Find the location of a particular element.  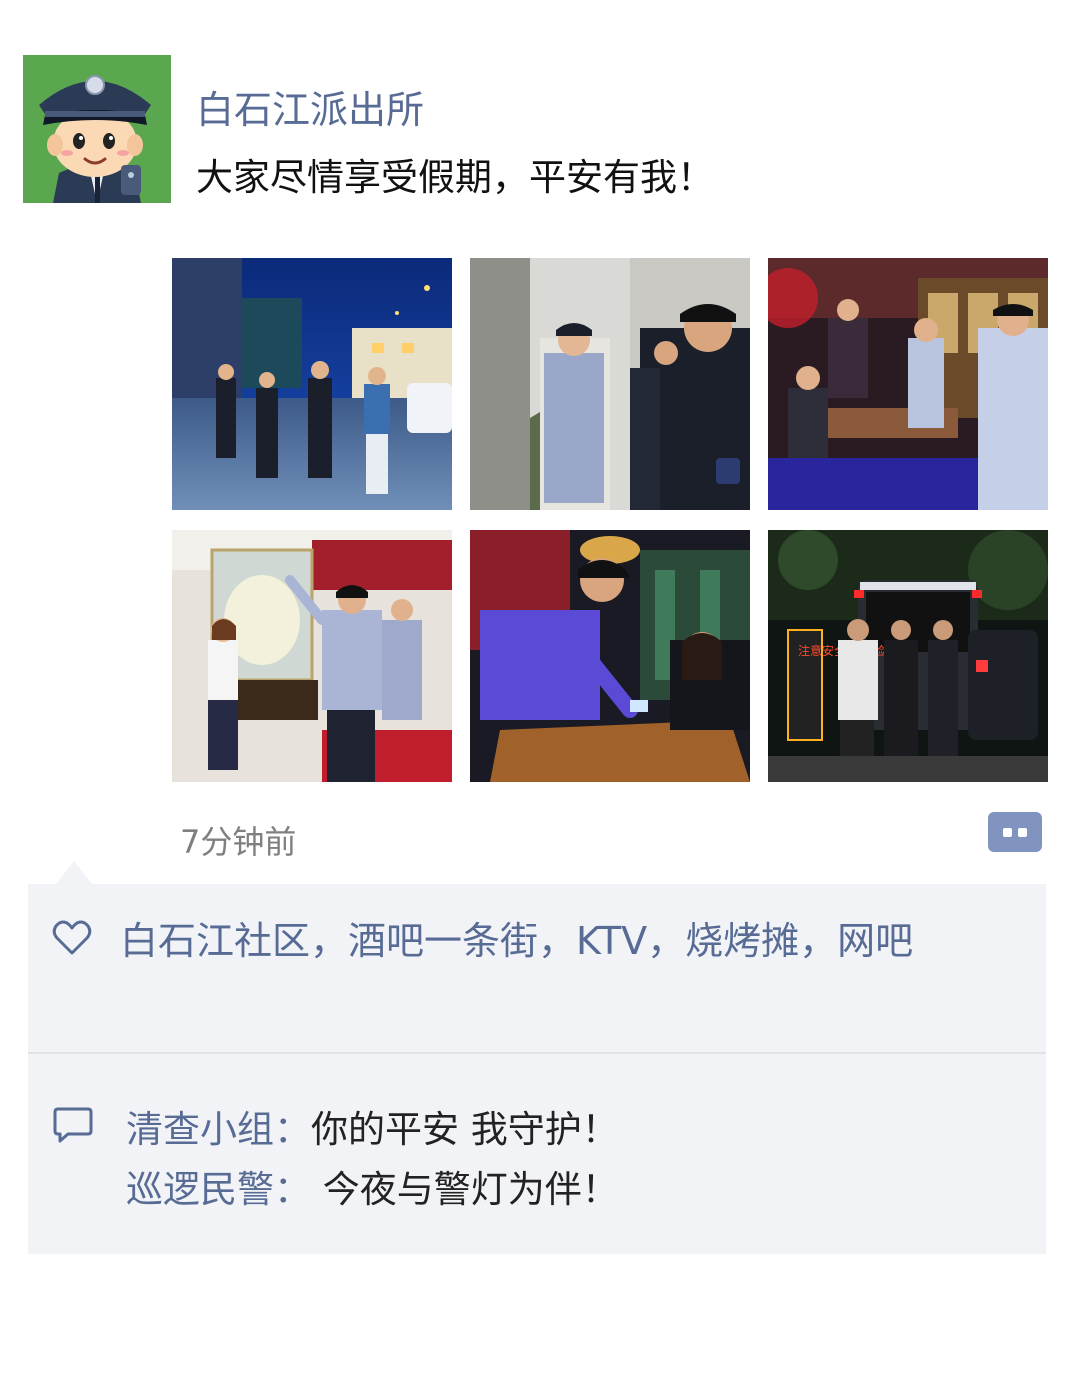

comments-panel is located at coordinates (537, 1154).